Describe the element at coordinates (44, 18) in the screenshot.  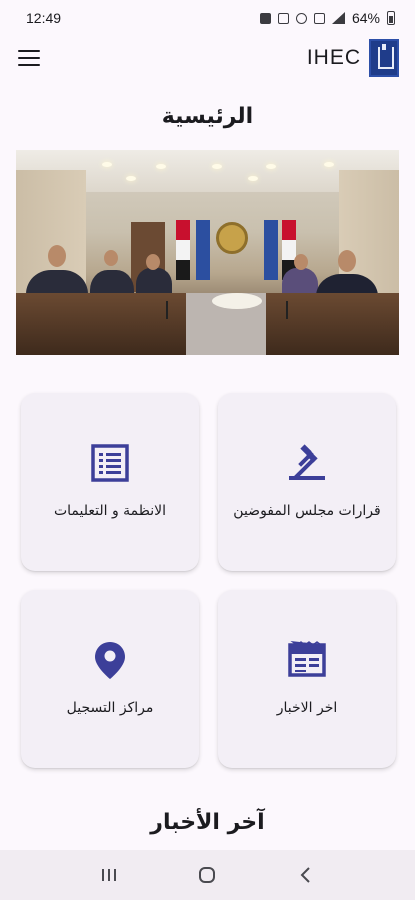
I see `status-time: 12:49` at that location.